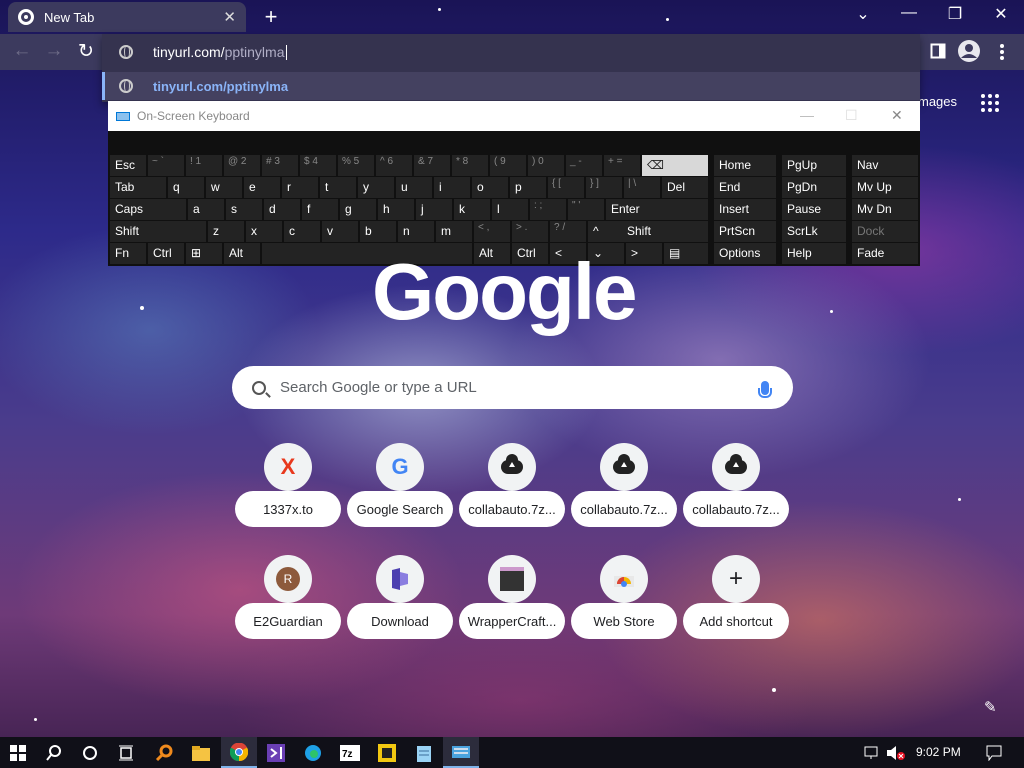 Image resolution: width=1024 pixels, height=768 pixels. Describe the element at coordinates (414, 187) in the screenshot. I see `osk-key: u` at that location.